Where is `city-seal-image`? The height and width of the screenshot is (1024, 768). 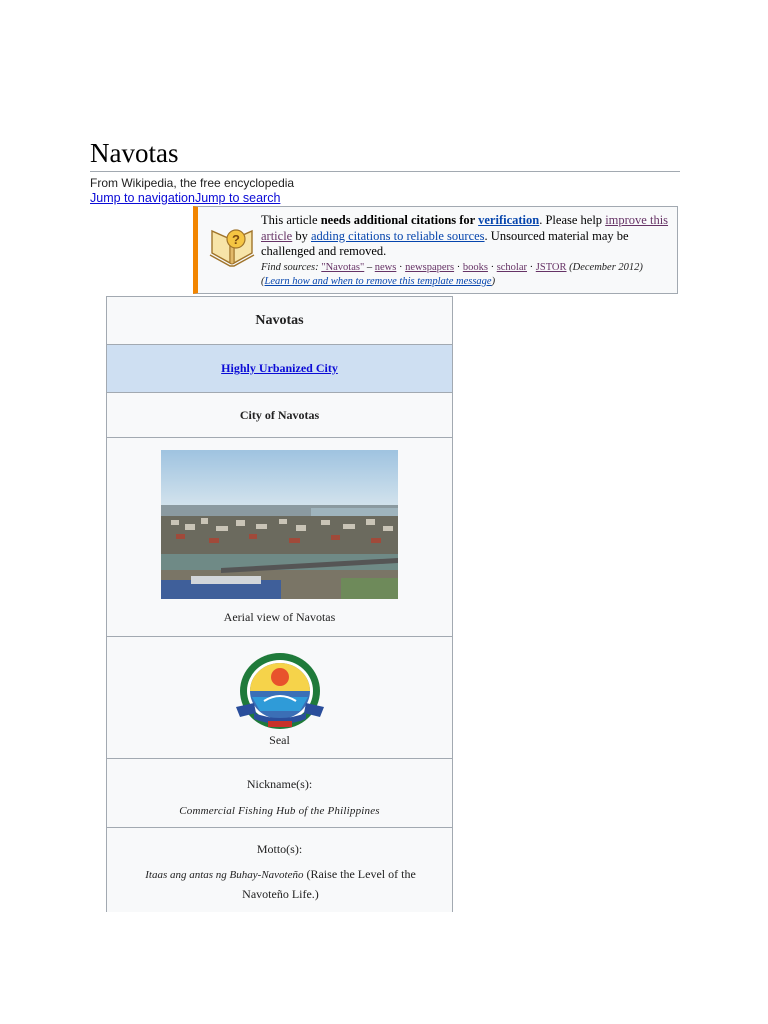 city-seal-image is located at coordinates (280, 691).